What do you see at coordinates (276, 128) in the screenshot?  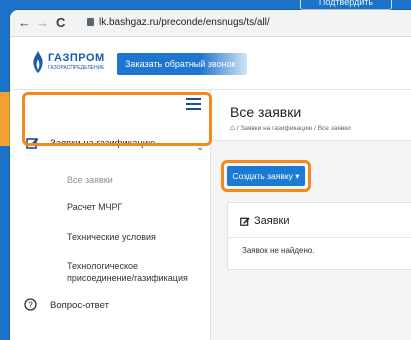 I see `breadcrumb-gasification: Заявки на газификацию` at bounding box center [276, 128].